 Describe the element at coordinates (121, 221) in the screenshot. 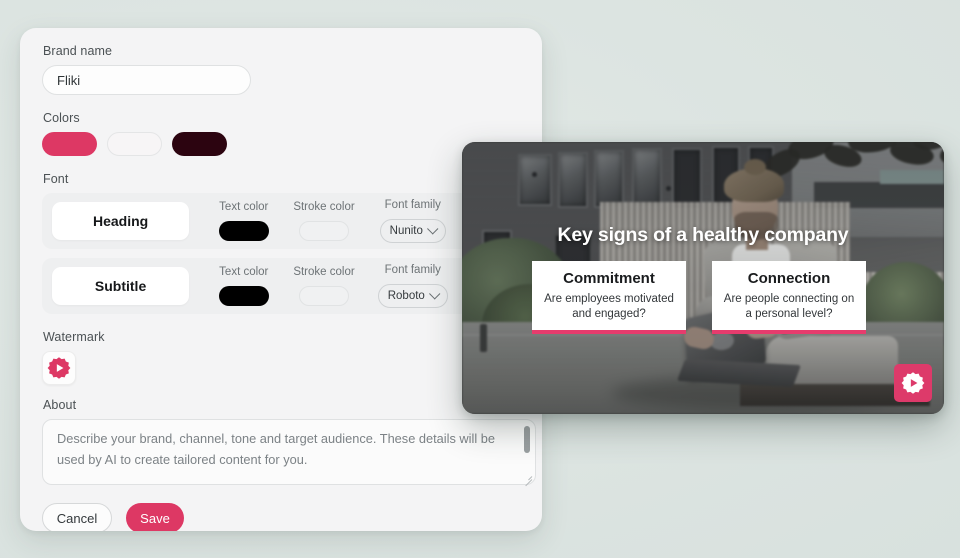

I see `heading-preview: Heading` at that location.